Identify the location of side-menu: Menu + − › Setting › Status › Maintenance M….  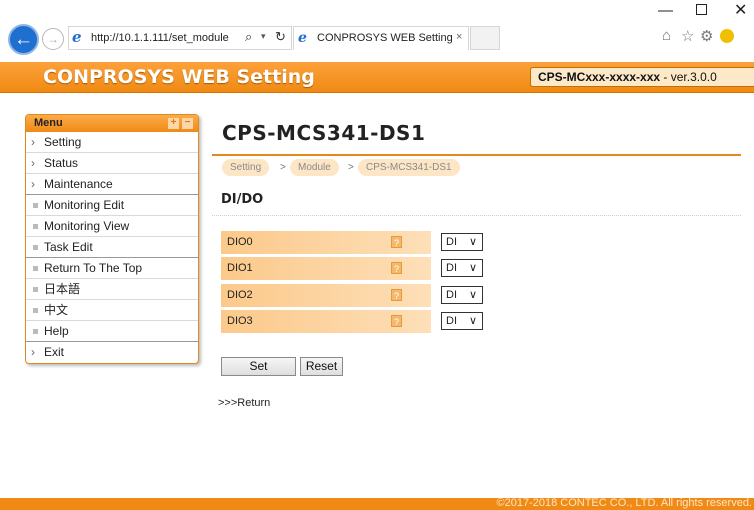
(112, 239).